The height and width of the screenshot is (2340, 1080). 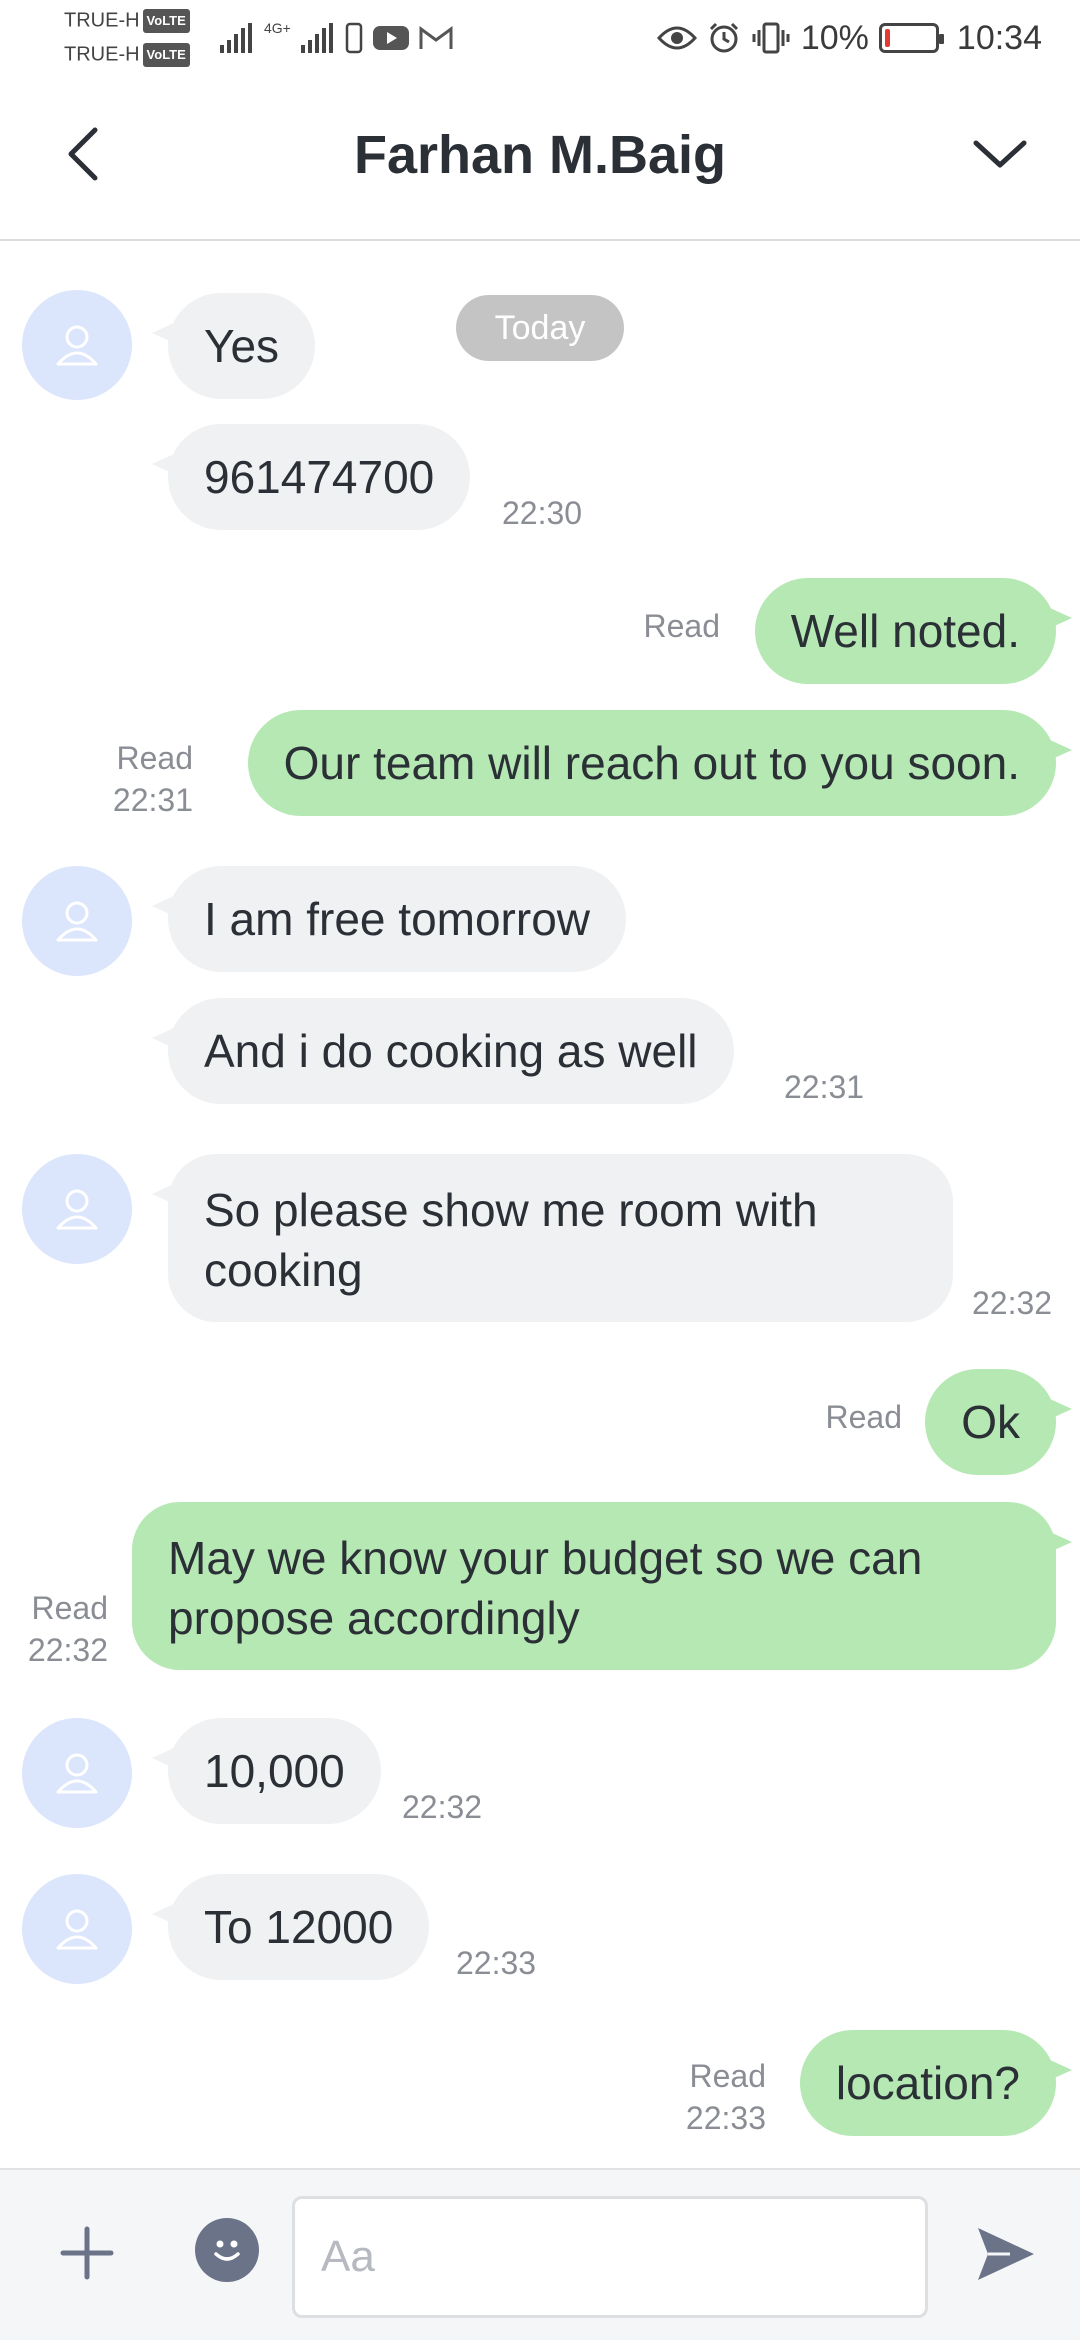 What do you see at coordinates (552, 1238) in the screenshot?
I see `message-bubble-incoming: So please show me room with cooking` at bounding box center [552, 1238].